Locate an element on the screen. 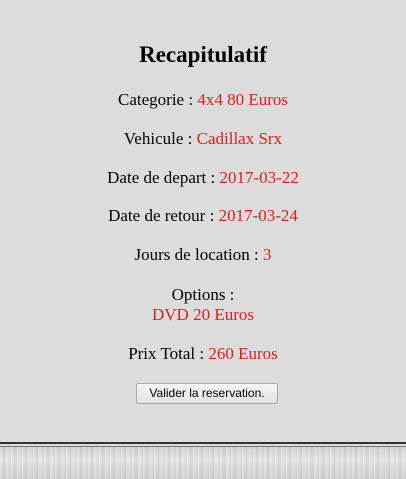 Image resolution: width=406 pixels, height=479 pixels. jours-label: Jours de location : is located at coordinates (198, 254).